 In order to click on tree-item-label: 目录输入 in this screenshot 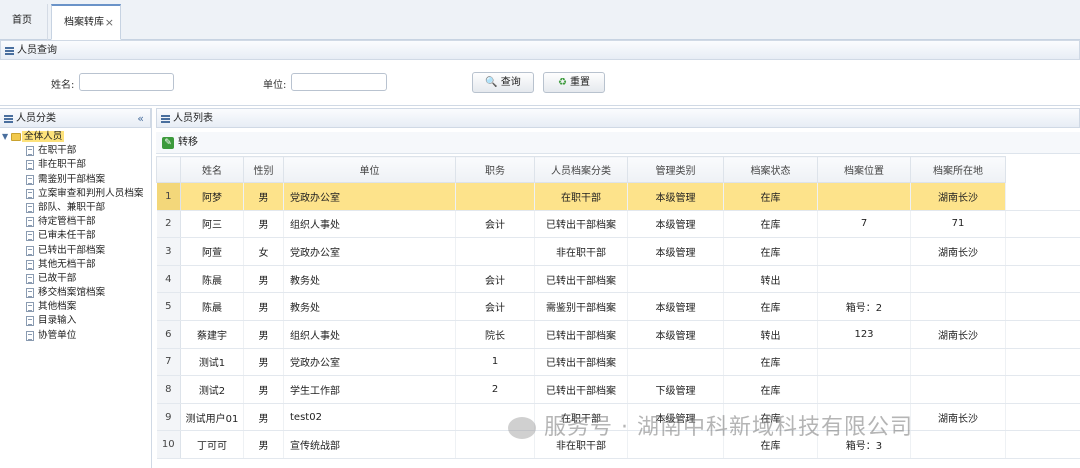, I will do `click(57, 321)`.